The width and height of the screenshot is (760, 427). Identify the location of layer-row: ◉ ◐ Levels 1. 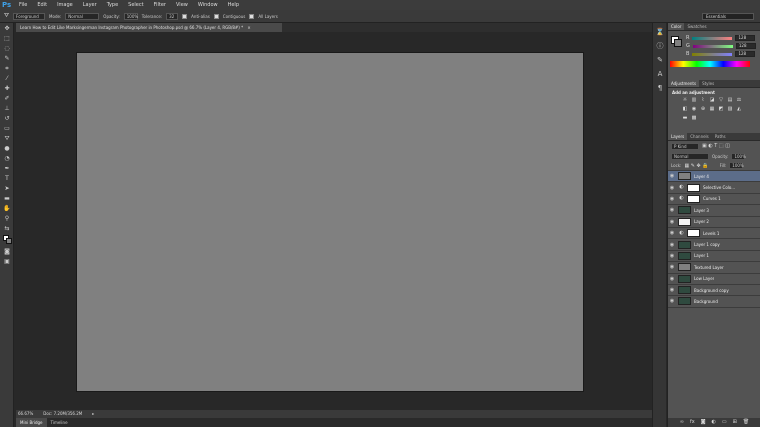
(714, 233).